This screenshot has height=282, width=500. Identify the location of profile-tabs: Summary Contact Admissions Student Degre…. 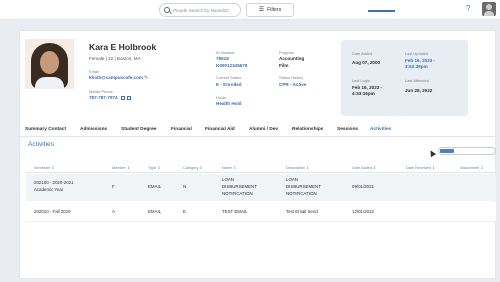
(257, 131).